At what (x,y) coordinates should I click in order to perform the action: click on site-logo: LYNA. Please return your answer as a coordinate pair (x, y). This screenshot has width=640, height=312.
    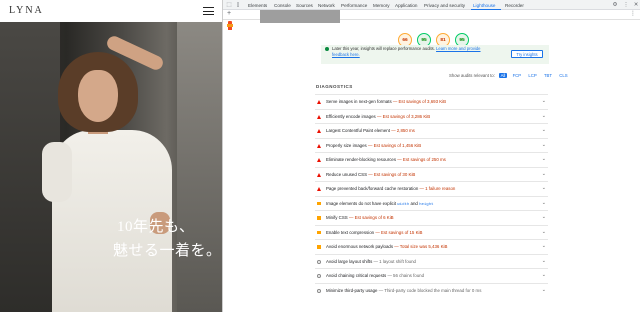
    Looking at the image, I should click on (26, 10).